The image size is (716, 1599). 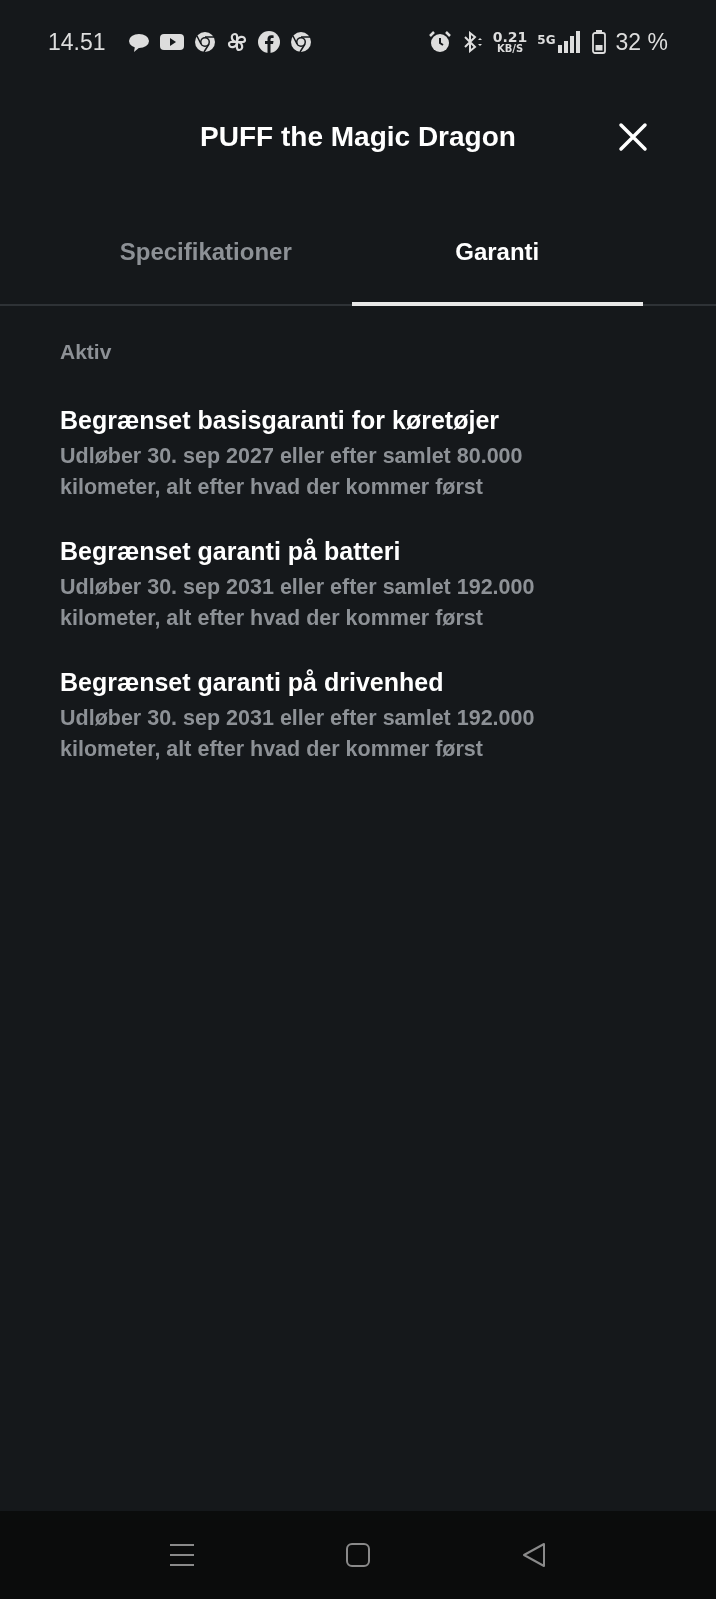 I want to click on chat-bubble-icon, so click(x=138, y=42).